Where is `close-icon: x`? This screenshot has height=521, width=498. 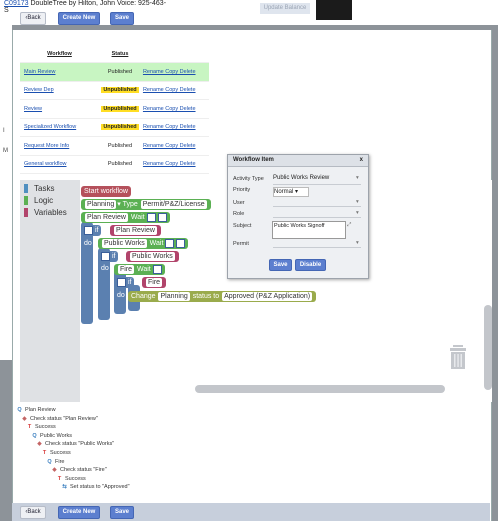 close-icon: x is located at coordinates (361, 160).